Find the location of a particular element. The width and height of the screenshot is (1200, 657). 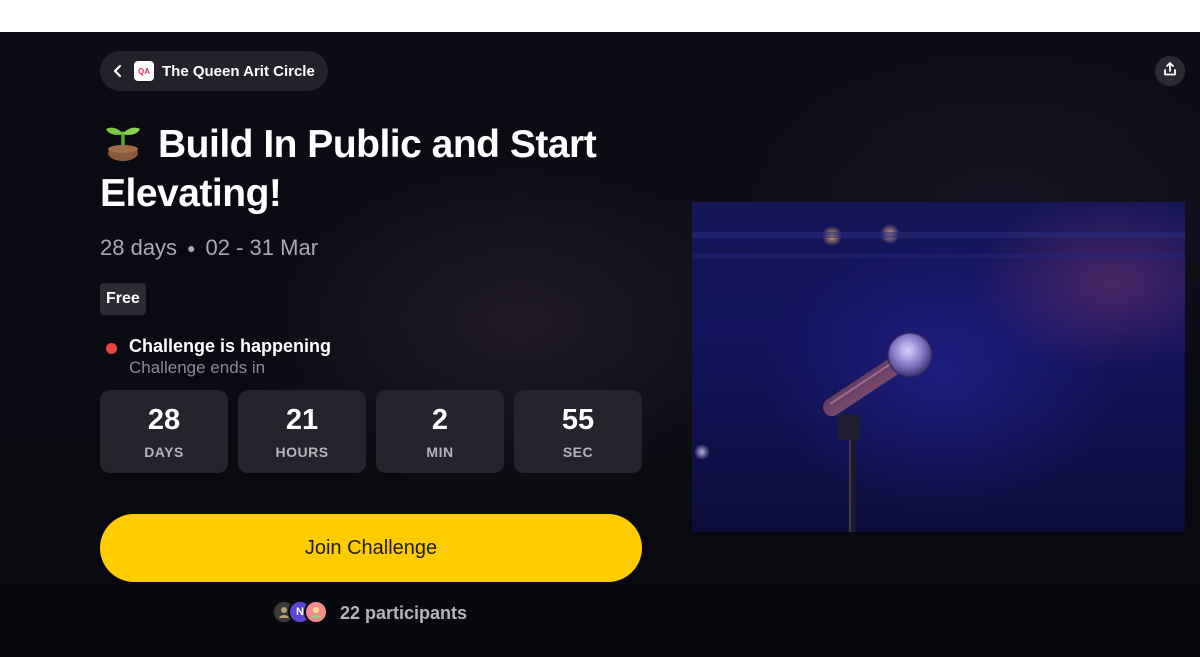

top-blank-bar is located at coordinates (600, 16).